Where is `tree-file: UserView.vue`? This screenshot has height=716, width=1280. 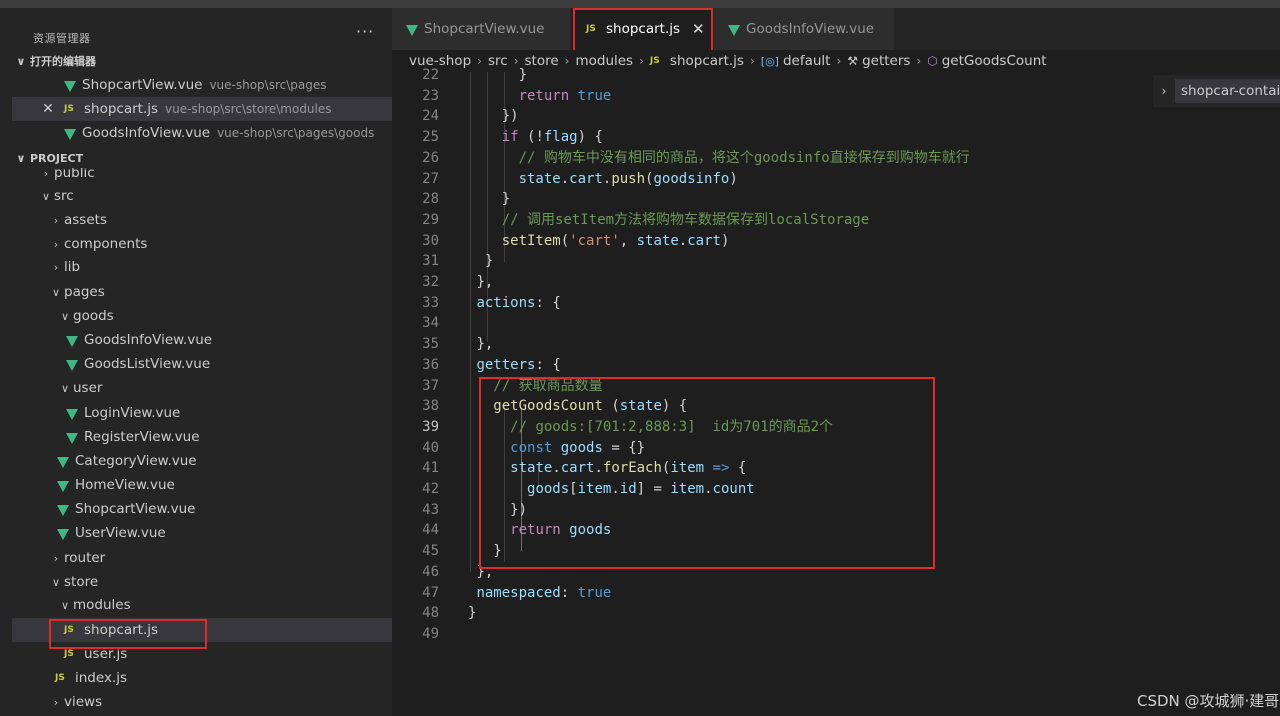 tree-file: UserView.vue is located at coordinates (202, 533).